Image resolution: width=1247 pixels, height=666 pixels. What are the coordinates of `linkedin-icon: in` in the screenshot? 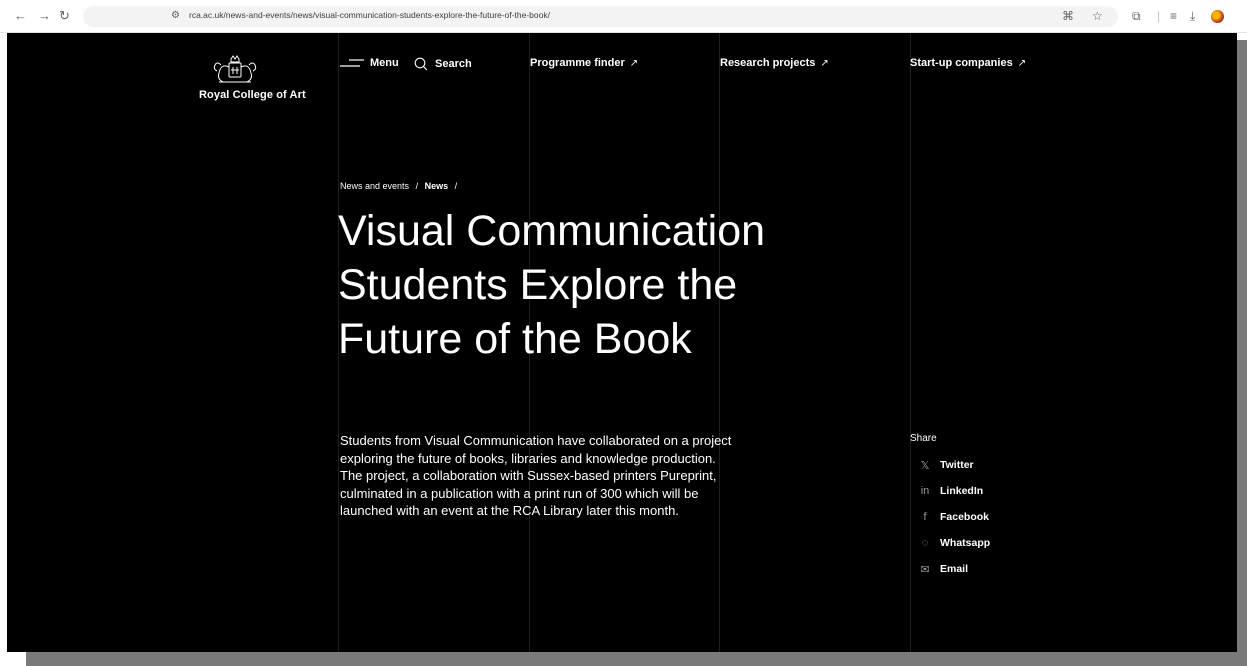 It's located at (925, 491).